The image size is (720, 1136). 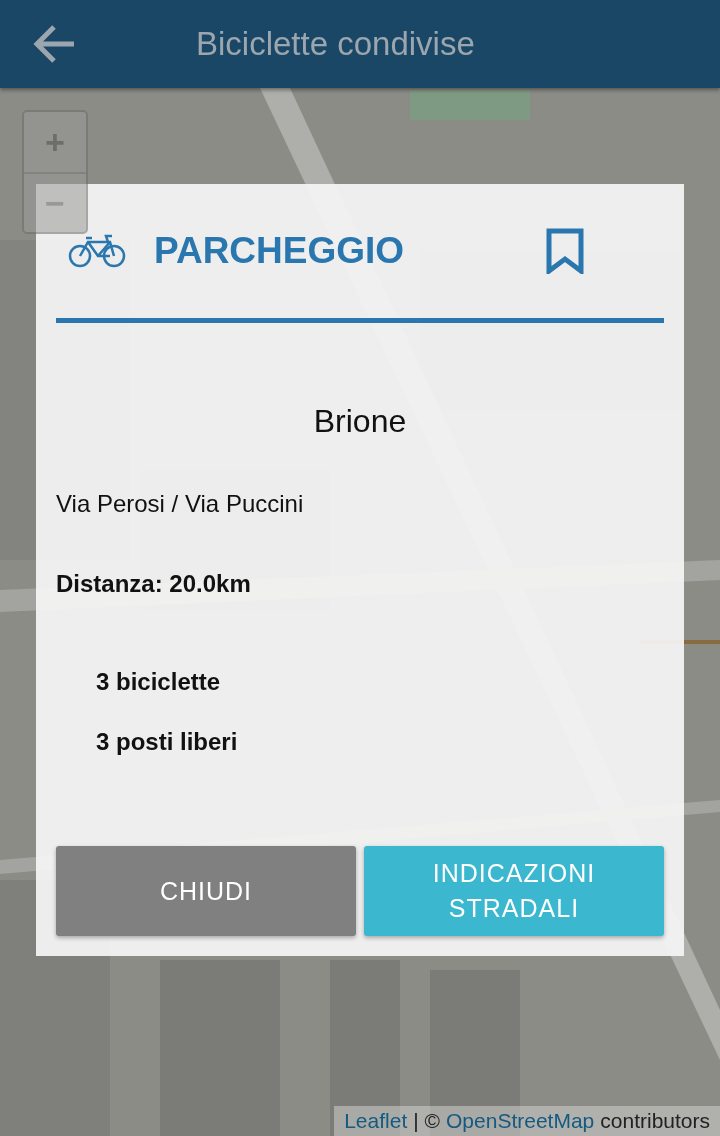 What do you see at coordinates (376, 1121) in the screenshot?
I see `leaflet-link: Leaflet` at bounding box center [376, 1121].